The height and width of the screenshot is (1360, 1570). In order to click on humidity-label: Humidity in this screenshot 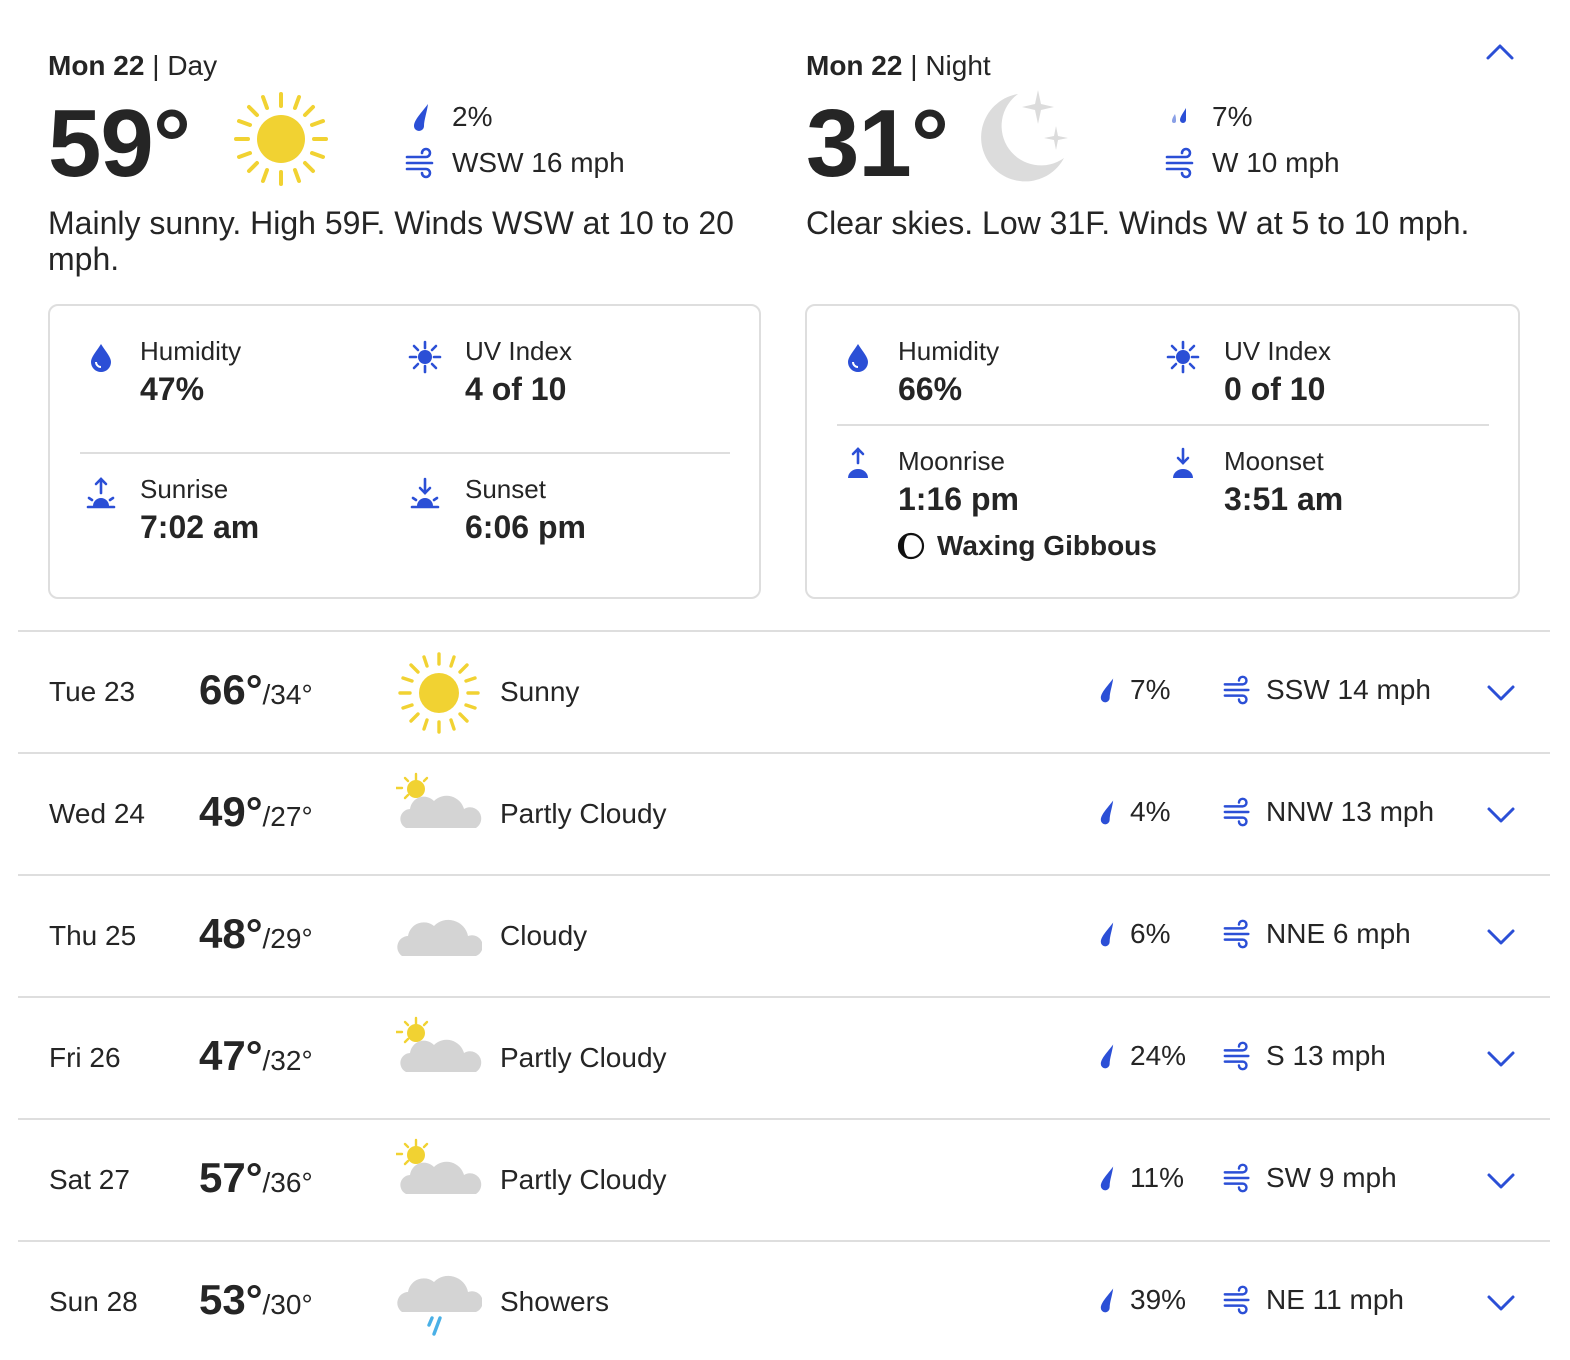, I will do `click(949, 351)`.